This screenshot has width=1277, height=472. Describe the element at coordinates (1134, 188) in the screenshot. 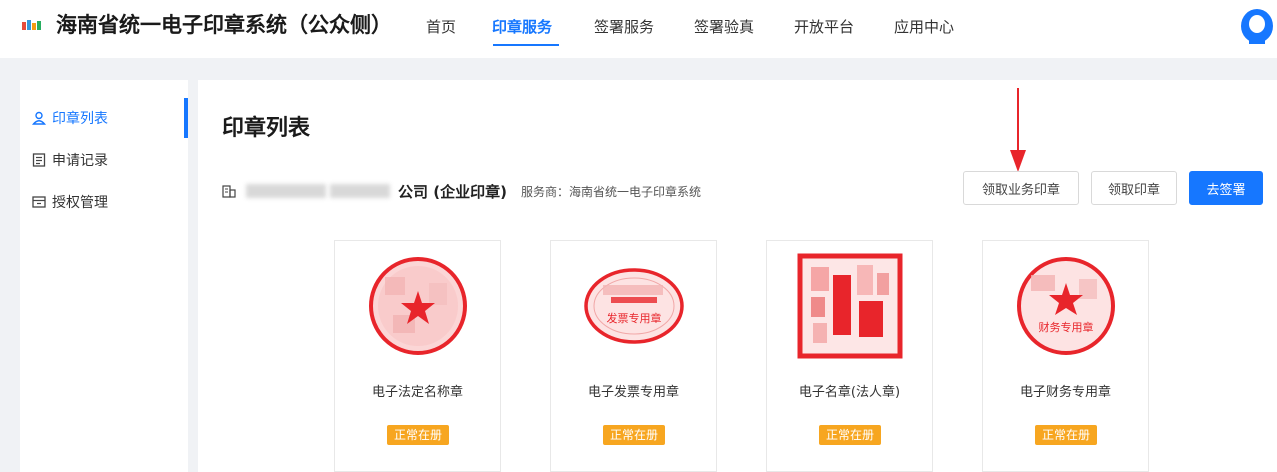

I see `get-seal-button: 领取印章` at that location.